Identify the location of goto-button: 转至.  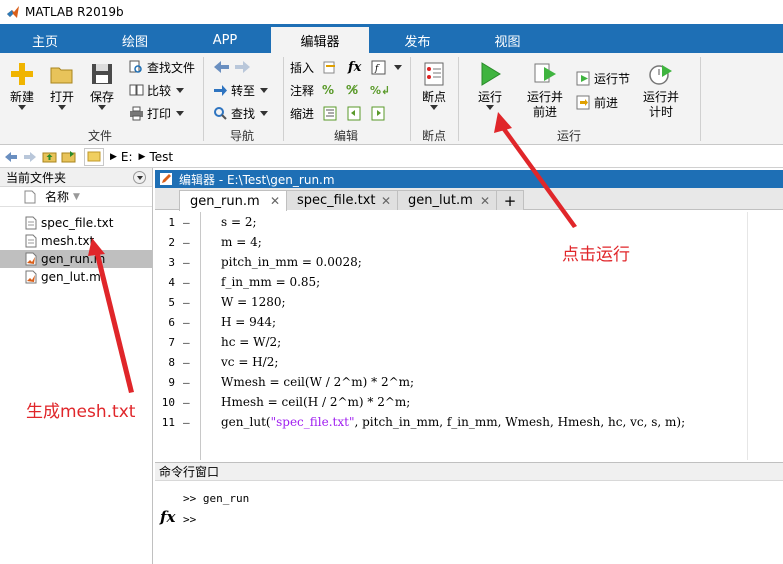
(240, 90).